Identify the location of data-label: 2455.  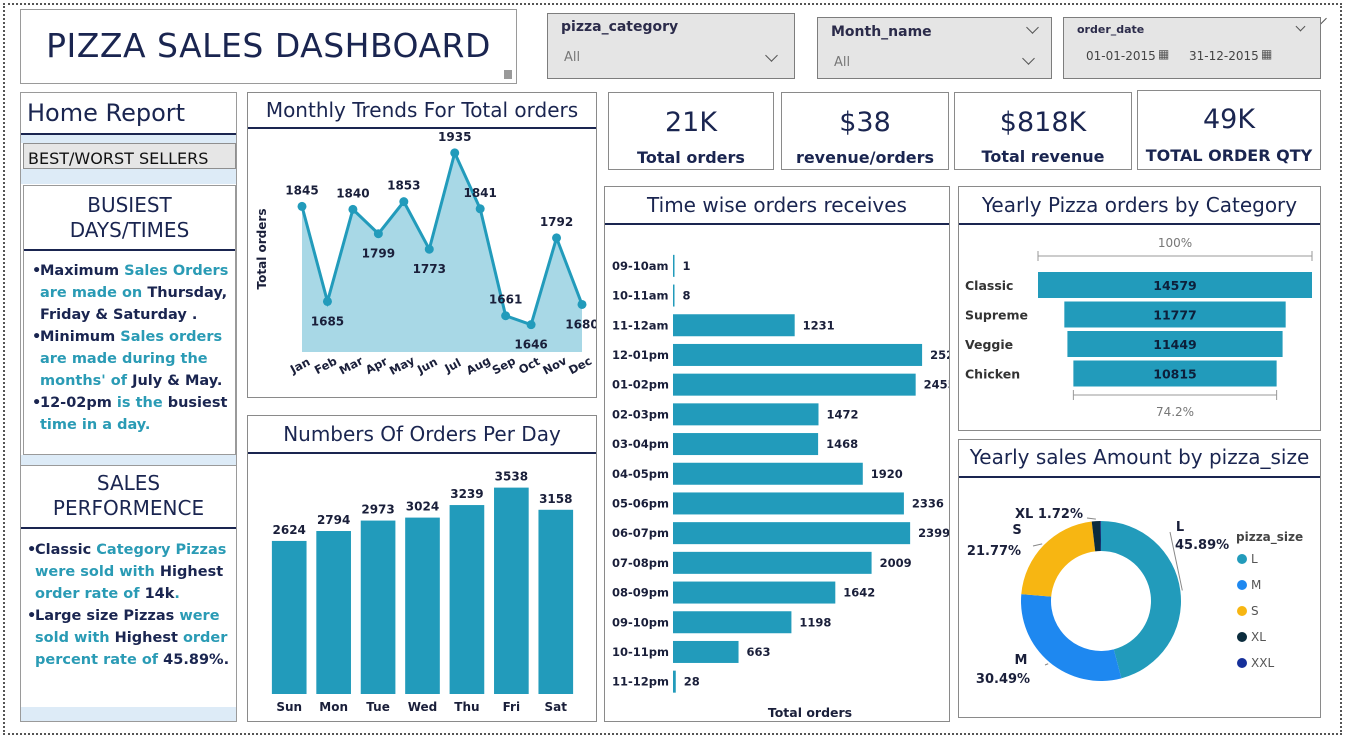
(936, 385).